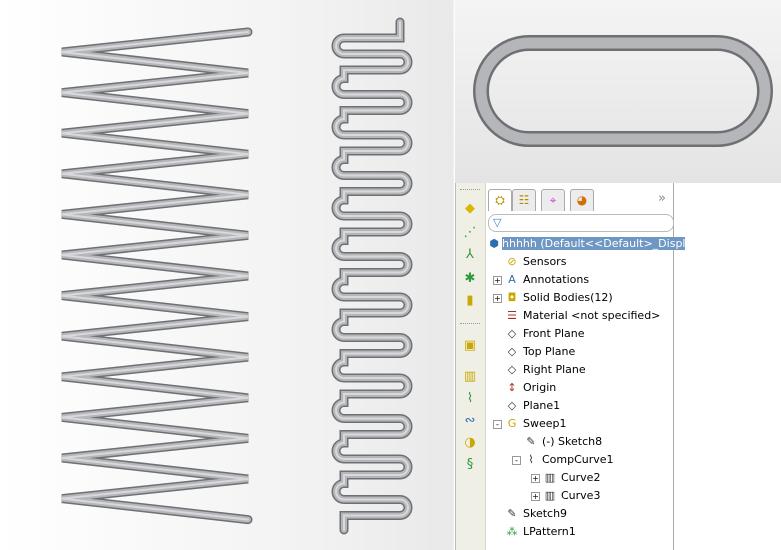  What do you see at coordinates (512, 297) in the screenshot?
I see `solid-bodies-folder-icon: ◘` at bounding box center [512, 297].